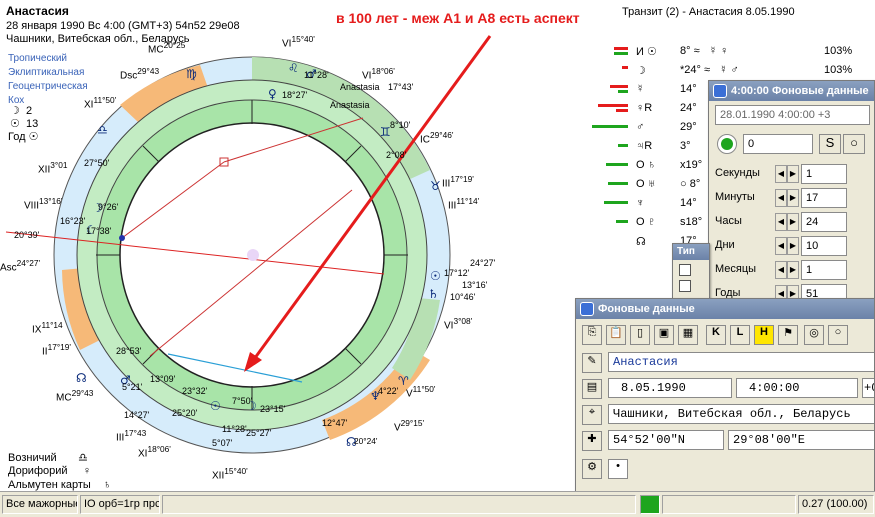 This screenshot has height=517, width=875. Describe the element at coordinates (421, 392) in the screenshot. I see `cusp-label-v: V11°50'` at that location.